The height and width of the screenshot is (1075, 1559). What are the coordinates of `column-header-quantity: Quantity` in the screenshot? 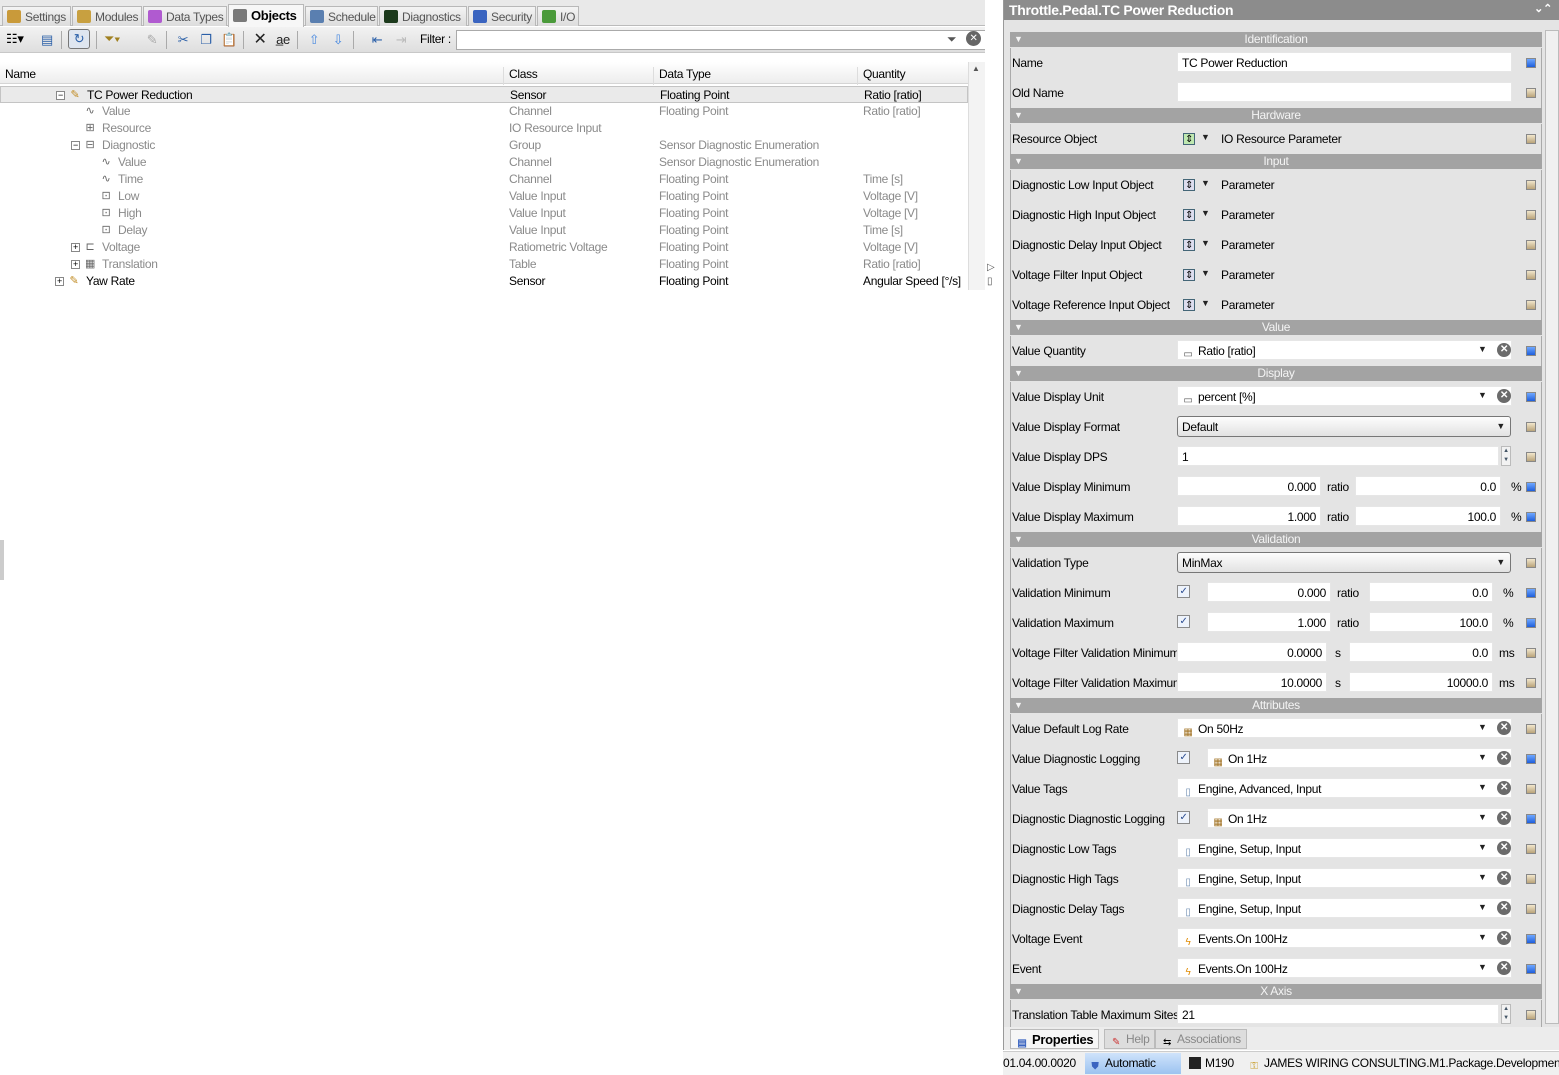 It's located at (881, 76).